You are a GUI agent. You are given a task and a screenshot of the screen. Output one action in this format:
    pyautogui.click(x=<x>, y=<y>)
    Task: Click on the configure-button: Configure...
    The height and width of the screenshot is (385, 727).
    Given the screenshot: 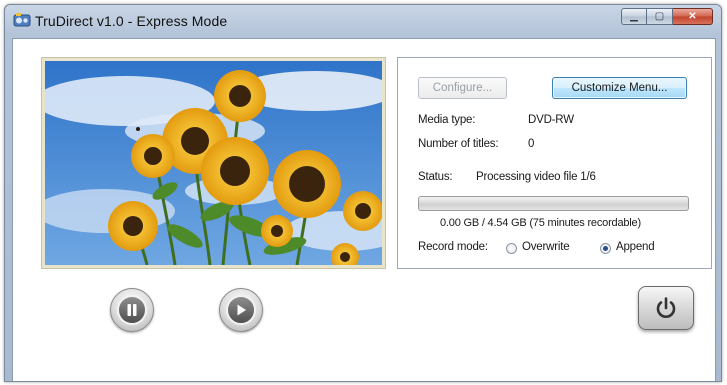 What is the action you would take?
    pyautogui.click(x=462, y=88)
    